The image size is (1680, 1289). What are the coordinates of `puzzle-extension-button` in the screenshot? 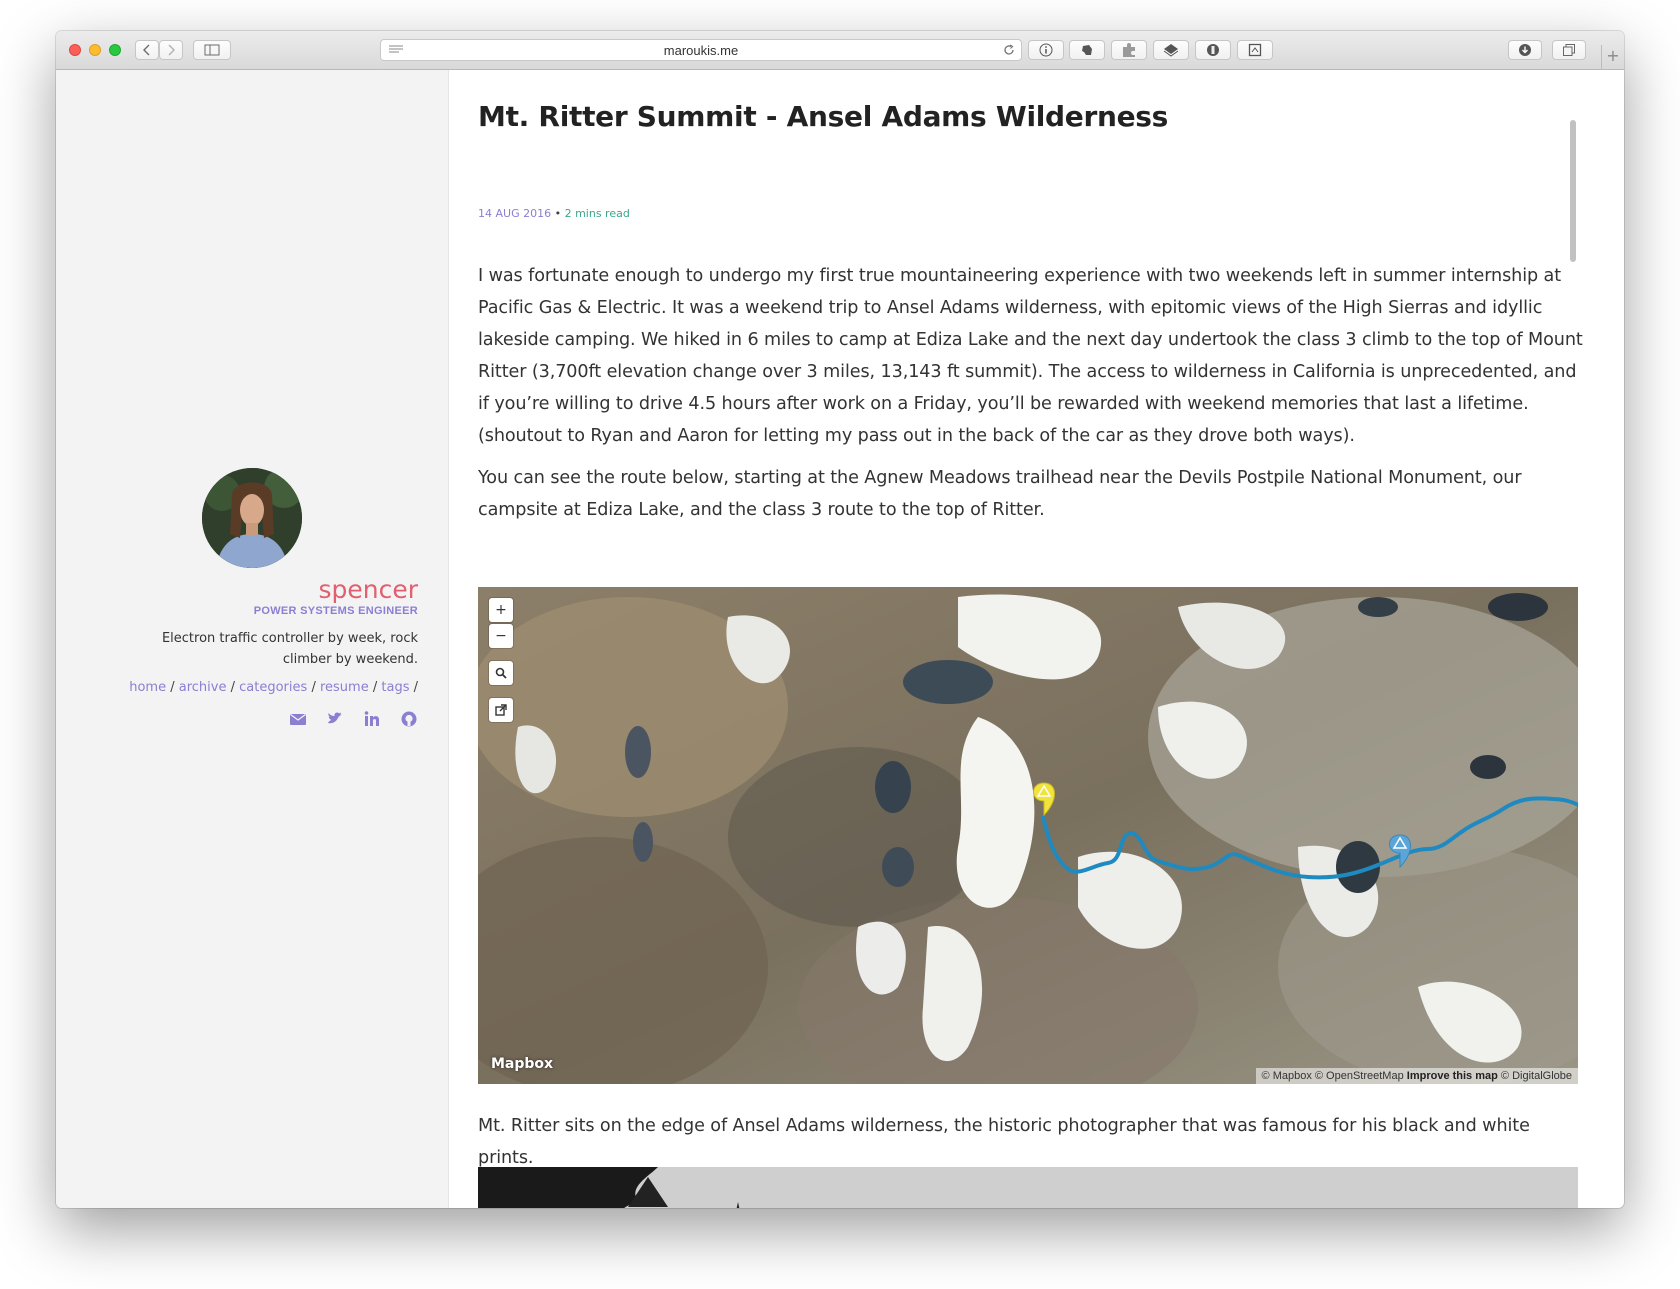 It's located at (1129, 50).